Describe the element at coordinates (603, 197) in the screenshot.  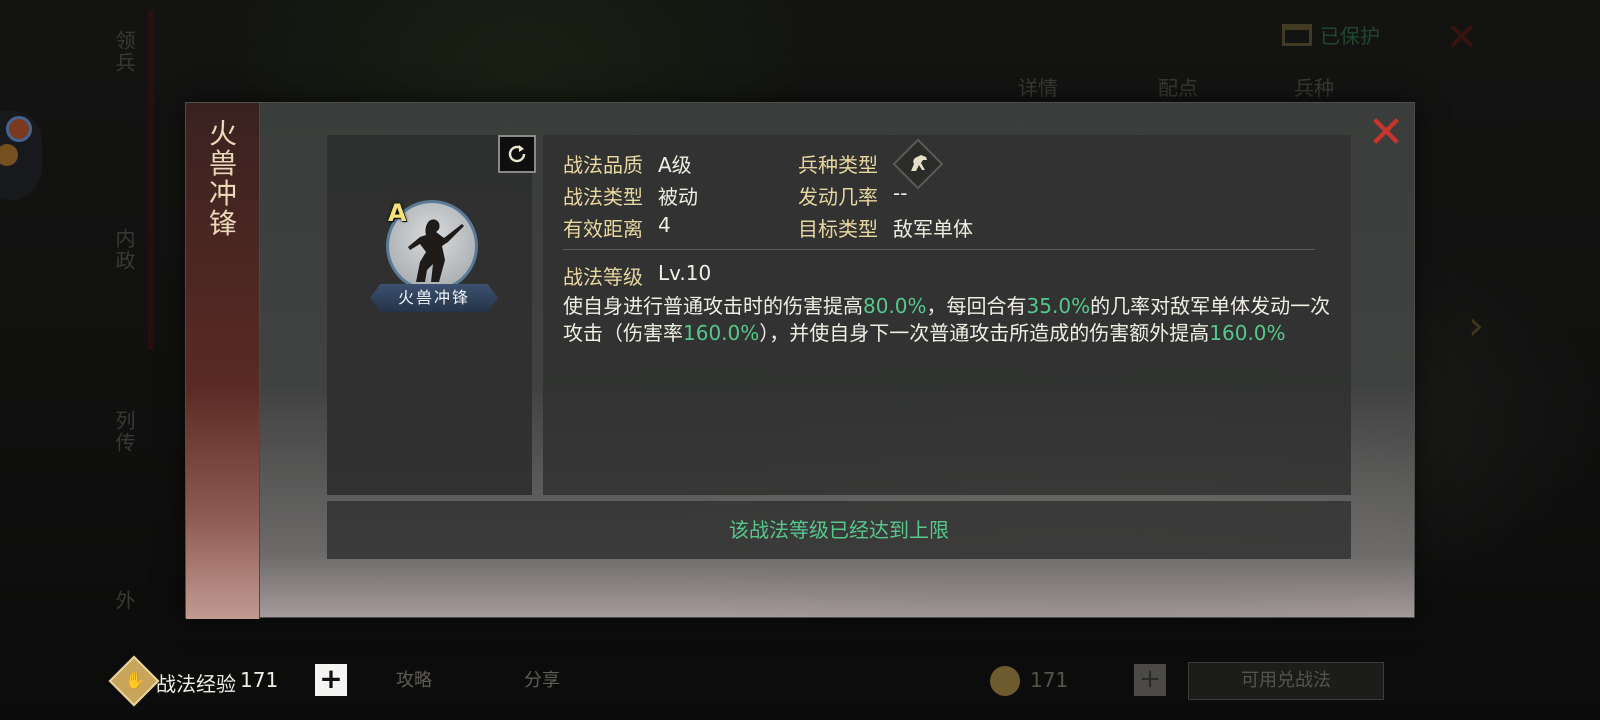
I see `type-label: 战法类型` at that location.